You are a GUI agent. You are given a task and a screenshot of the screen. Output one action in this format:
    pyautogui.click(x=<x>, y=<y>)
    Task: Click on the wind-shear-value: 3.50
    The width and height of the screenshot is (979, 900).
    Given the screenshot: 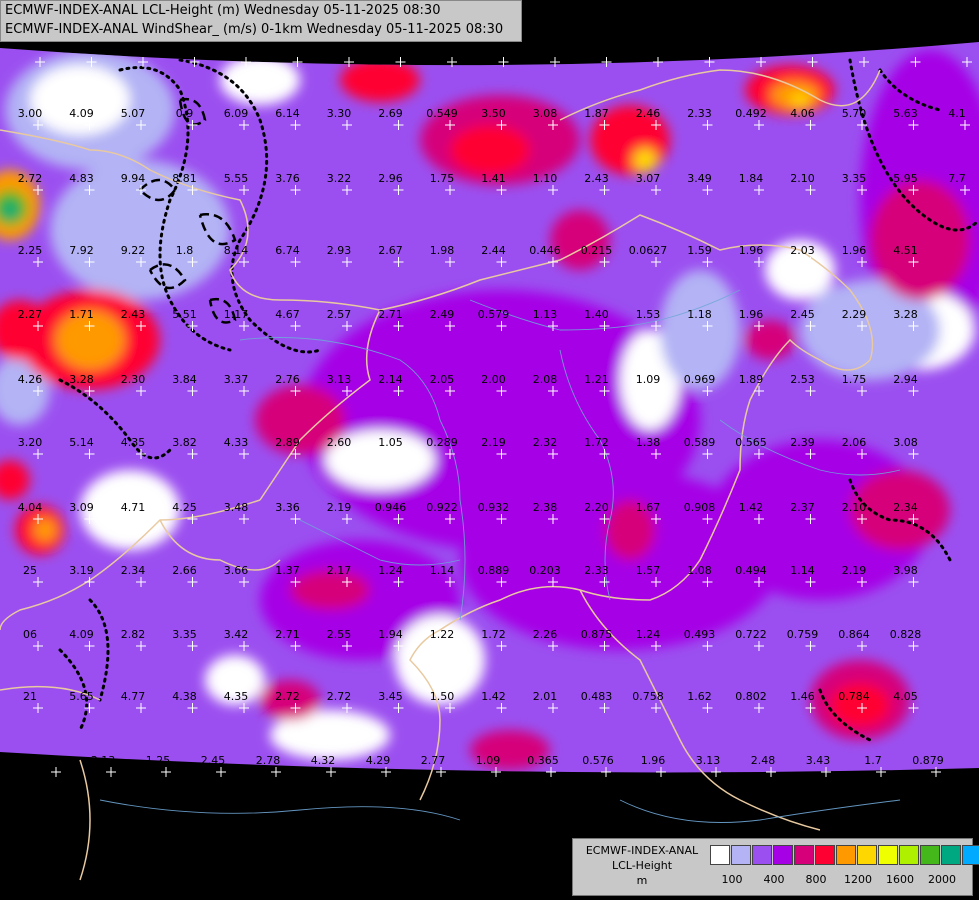 What is the action you would take?
    pyautogui.click(x=493, y=113)
    